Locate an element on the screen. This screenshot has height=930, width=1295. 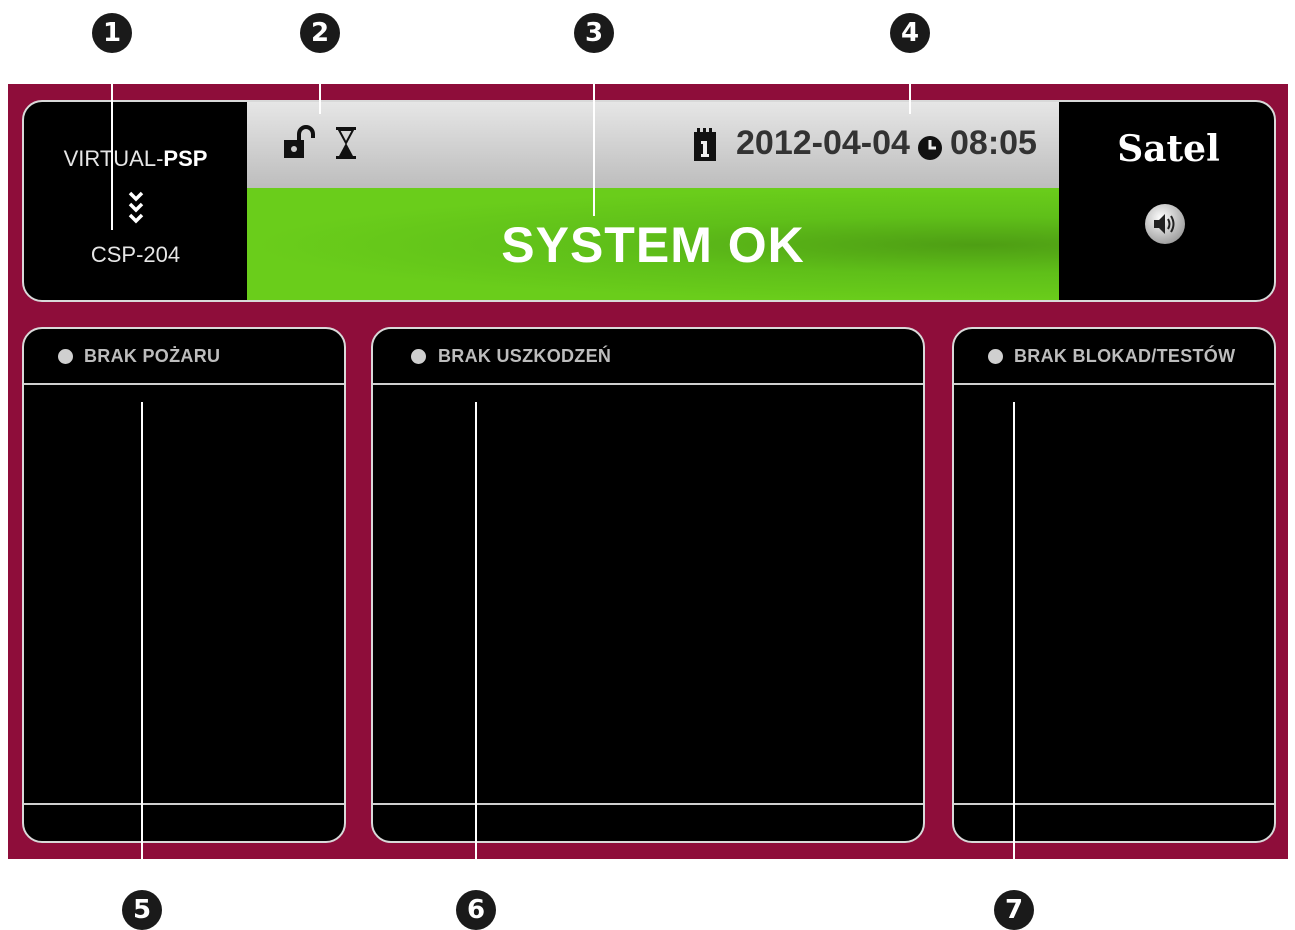
disablement-panel-footer-divider is located at coordinates (1114, 804).